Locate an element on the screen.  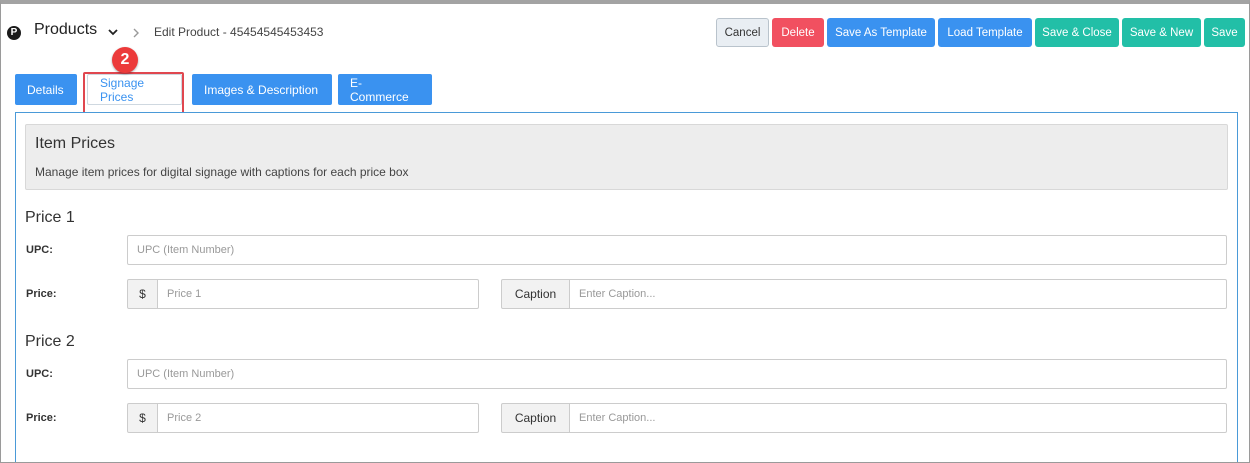
chevron-down-icon is located at coordinates (113, 32).